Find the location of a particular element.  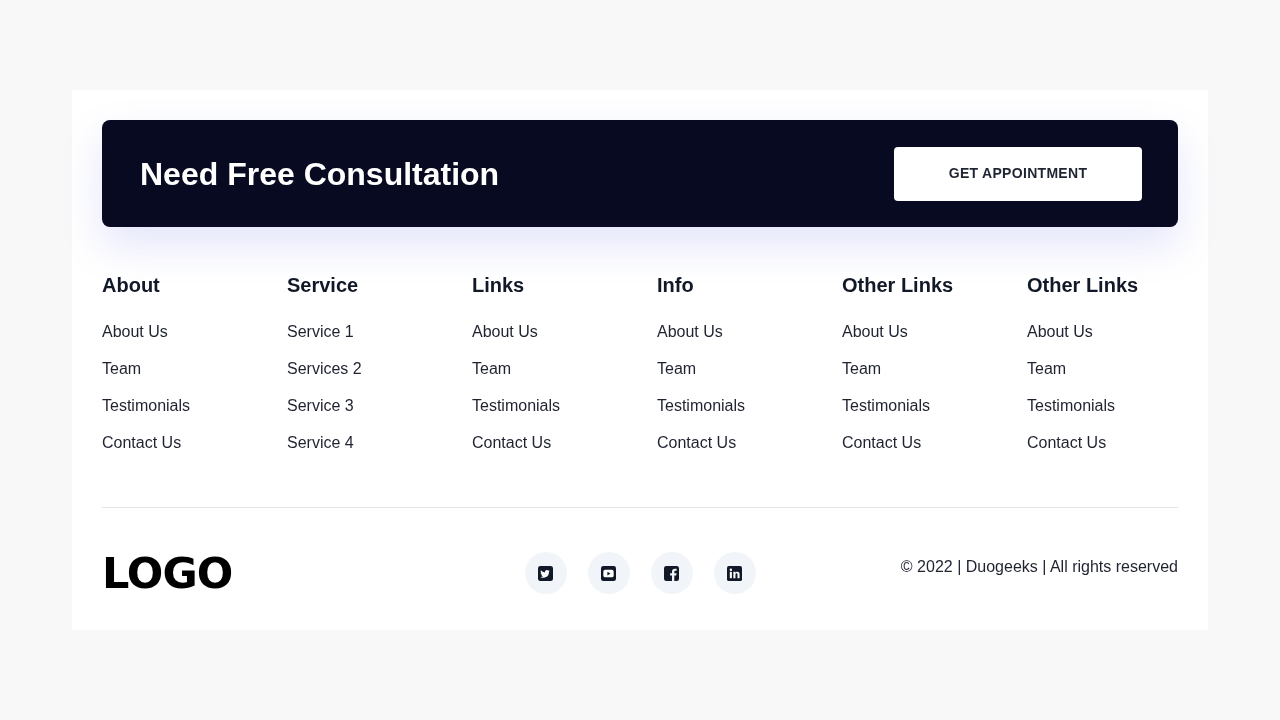

logo: LOGO is located at coordinates (167, 573).